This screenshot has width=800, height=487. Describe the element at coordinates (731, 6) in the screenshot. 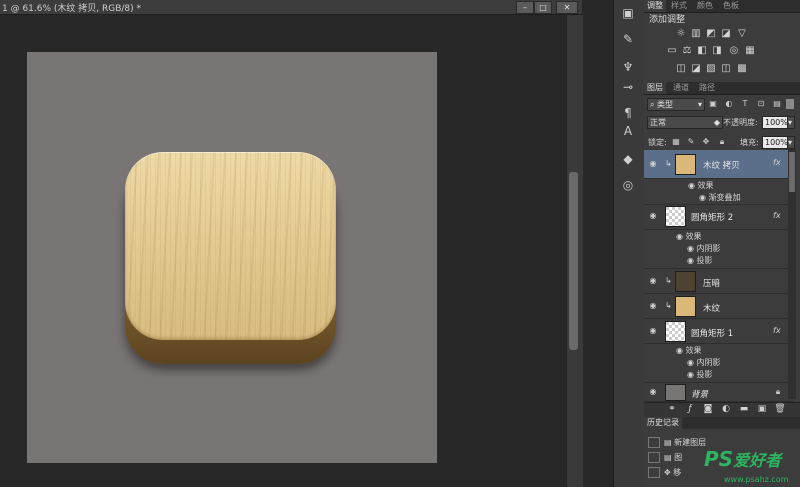

I see `tab-swatches: 色板` at that location.